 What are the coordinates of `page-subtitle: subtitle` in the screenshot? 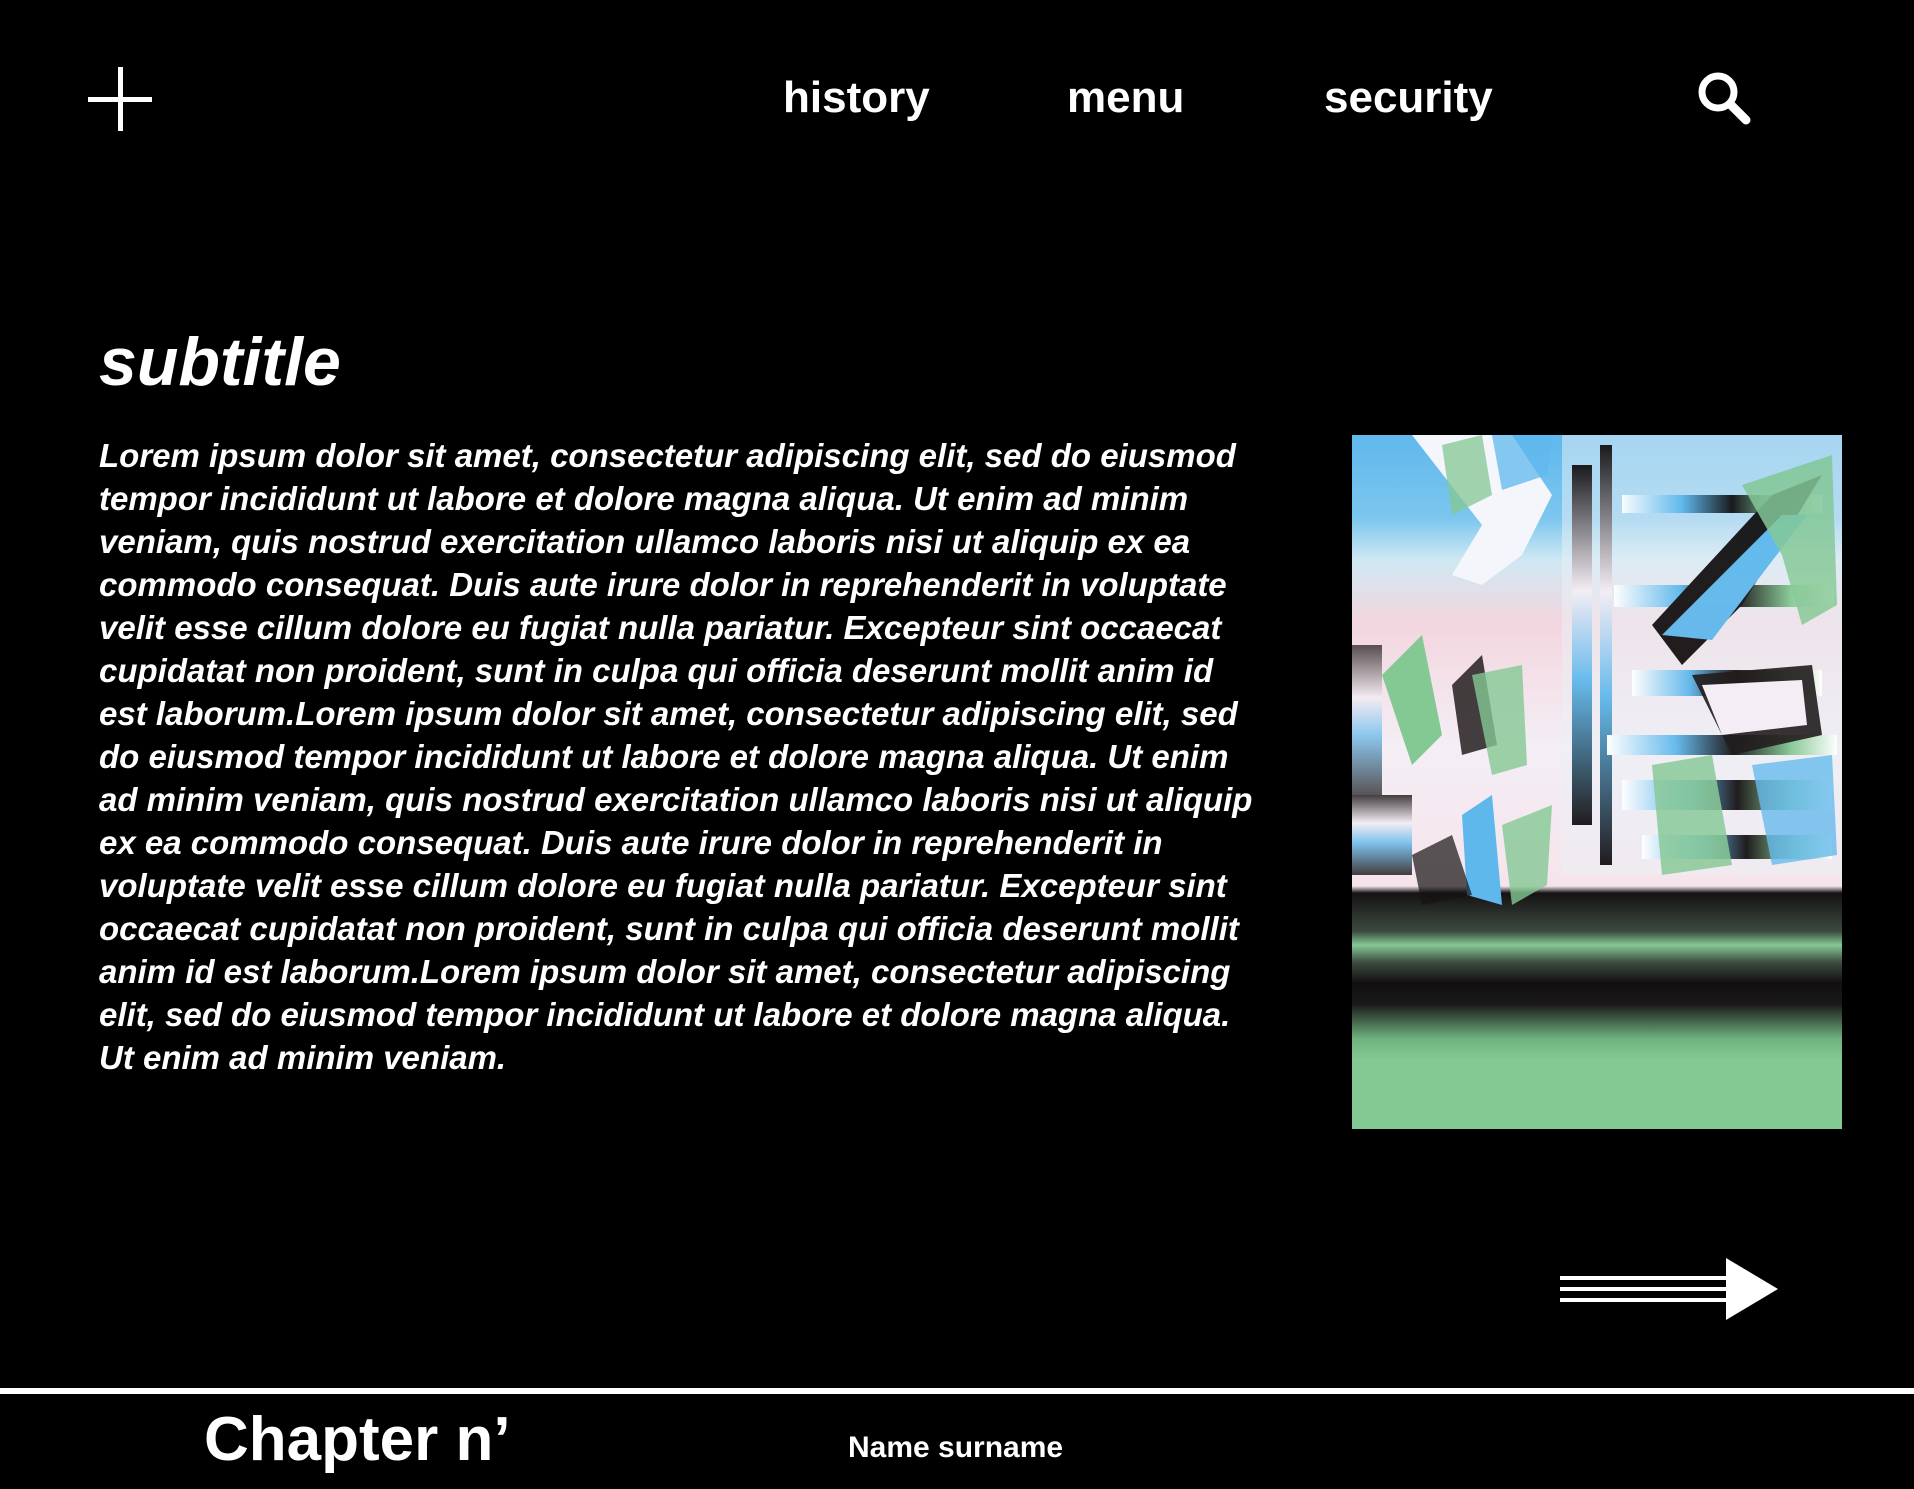 It's located at (220, 362).